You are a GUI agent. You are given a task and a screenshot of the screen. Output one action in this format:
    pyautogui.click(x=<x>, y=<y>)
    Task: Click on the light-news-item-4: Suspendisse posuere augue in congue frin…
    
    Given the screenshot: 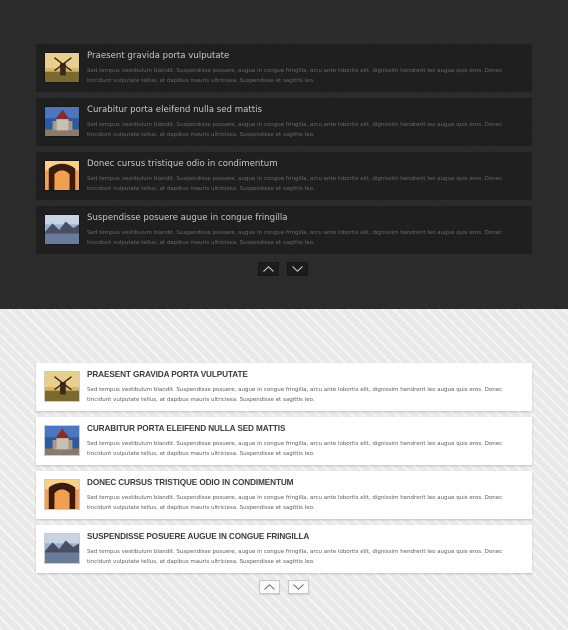 What is the action you would take?
    pyautogui.click(x=284, y=549)
    